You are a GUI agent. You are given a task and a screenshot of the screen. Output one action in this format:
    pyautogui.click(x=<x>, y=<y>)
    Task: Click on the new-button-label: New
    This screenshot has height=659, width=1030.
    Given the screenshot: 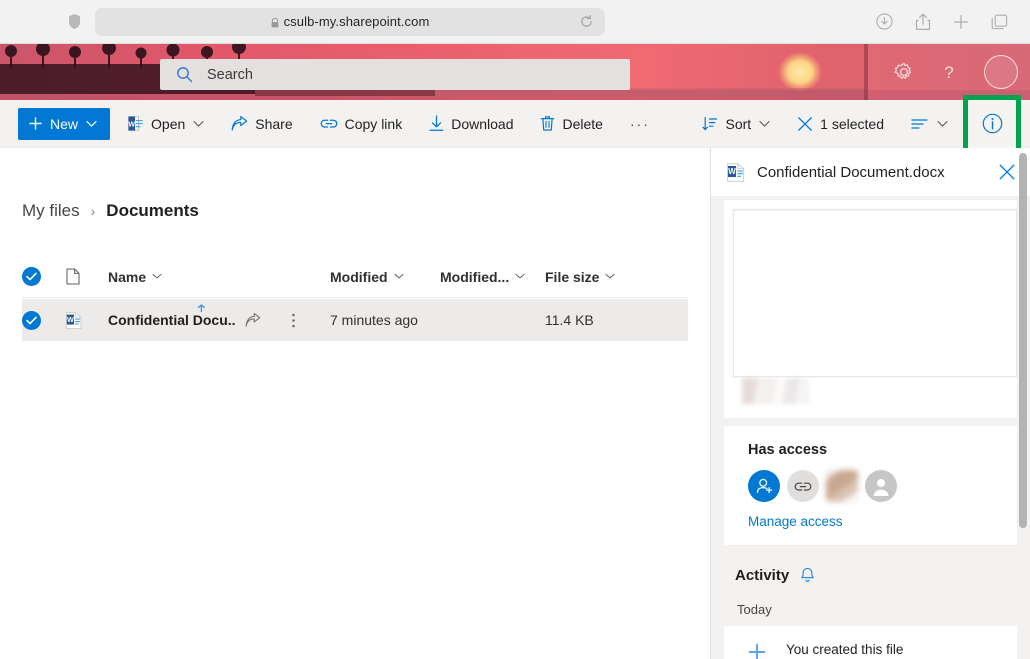 What is the action you would take?
    pyautogui.click(x=64, y=123)
    